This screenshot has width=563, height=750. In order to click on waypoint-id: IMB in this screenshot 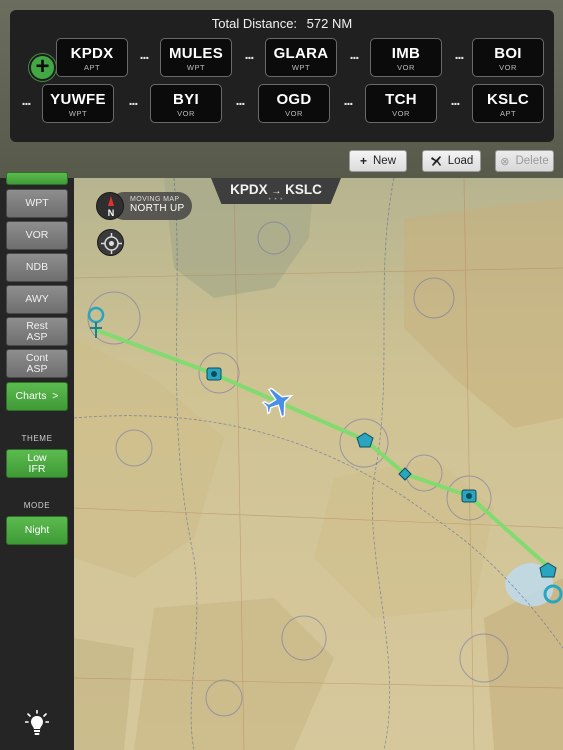, I will do `click(406, 53)`.